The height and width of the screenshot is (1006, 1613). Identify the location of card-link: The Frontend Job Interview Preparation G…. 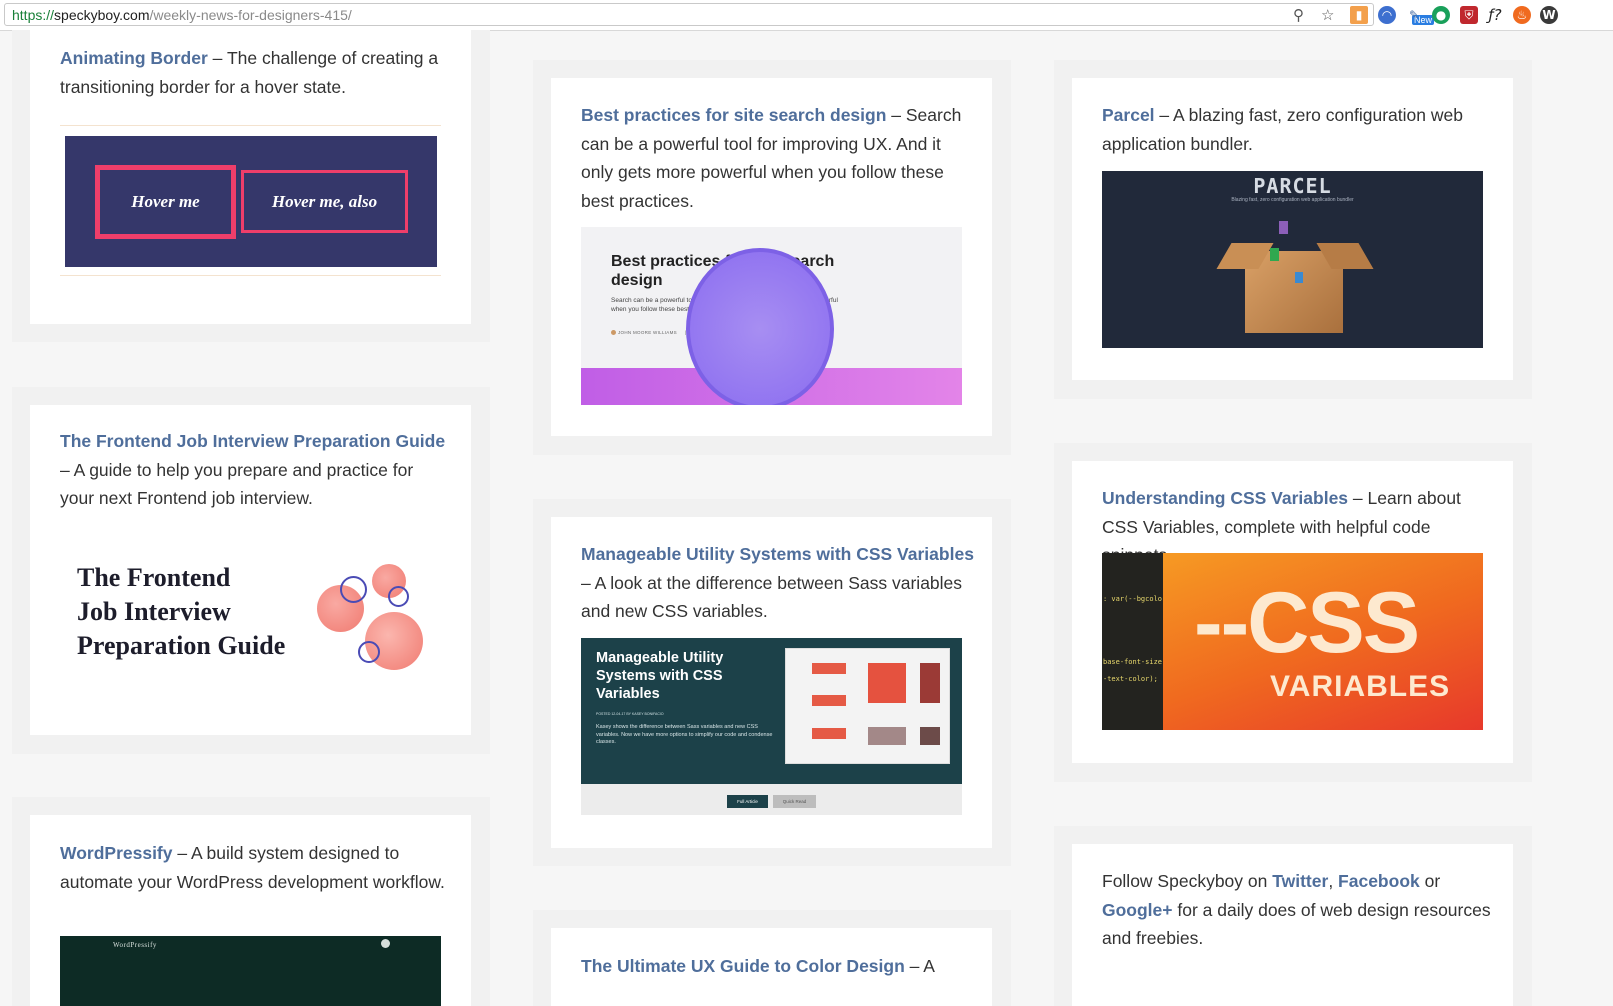
(252, 441).